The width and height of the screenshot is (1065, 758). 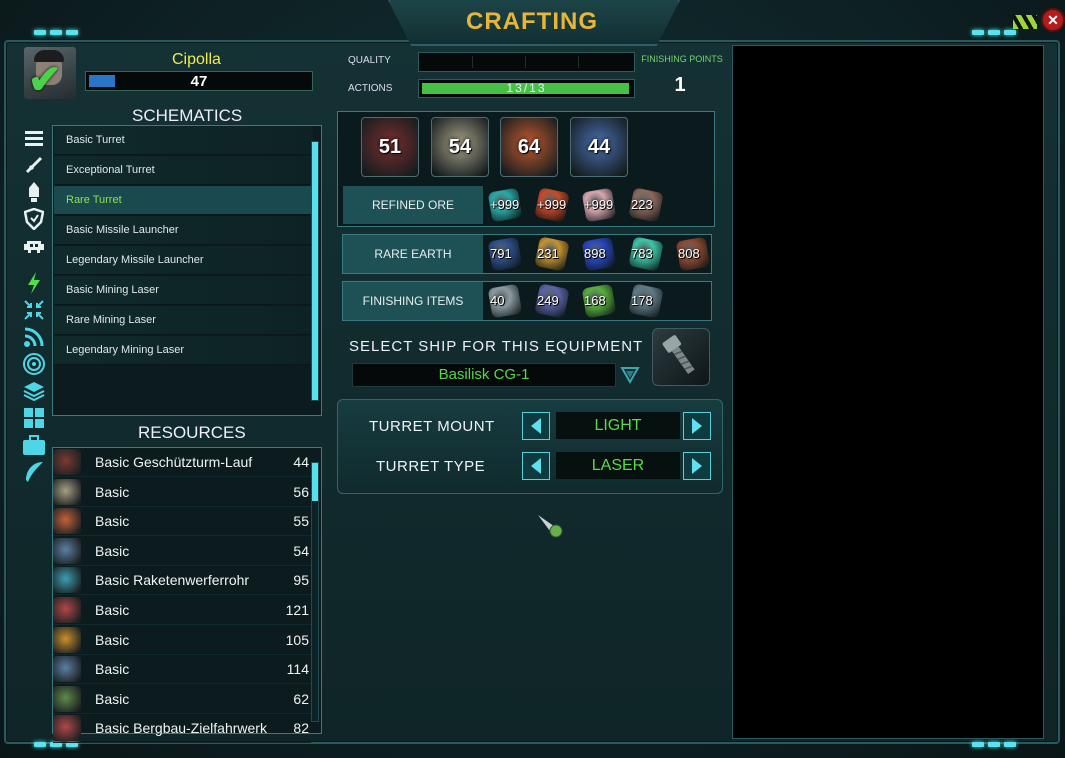 What do you see at coordinates (172, 580) in the screenshot?
I see `resource-name: Basic Raketenwerferrohr` at bounding box center [172, 580].